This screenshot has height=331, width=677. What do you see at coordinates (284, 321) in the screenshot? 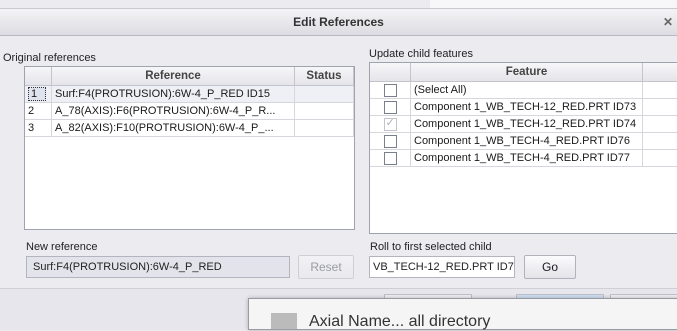
I see `window-app-icon` at bounding box center [284, 321].